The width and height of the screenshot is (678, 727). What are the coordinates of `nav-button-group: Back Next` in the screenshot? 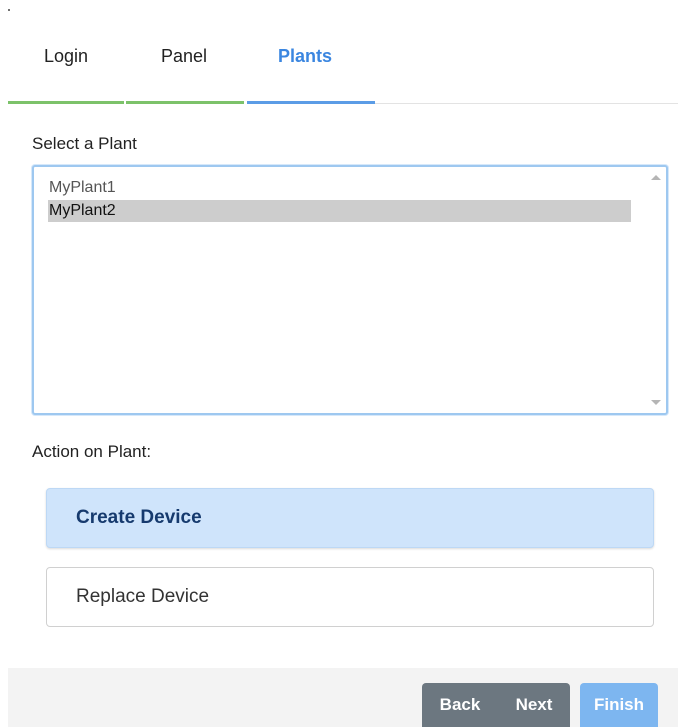 It's located at (496, 705).